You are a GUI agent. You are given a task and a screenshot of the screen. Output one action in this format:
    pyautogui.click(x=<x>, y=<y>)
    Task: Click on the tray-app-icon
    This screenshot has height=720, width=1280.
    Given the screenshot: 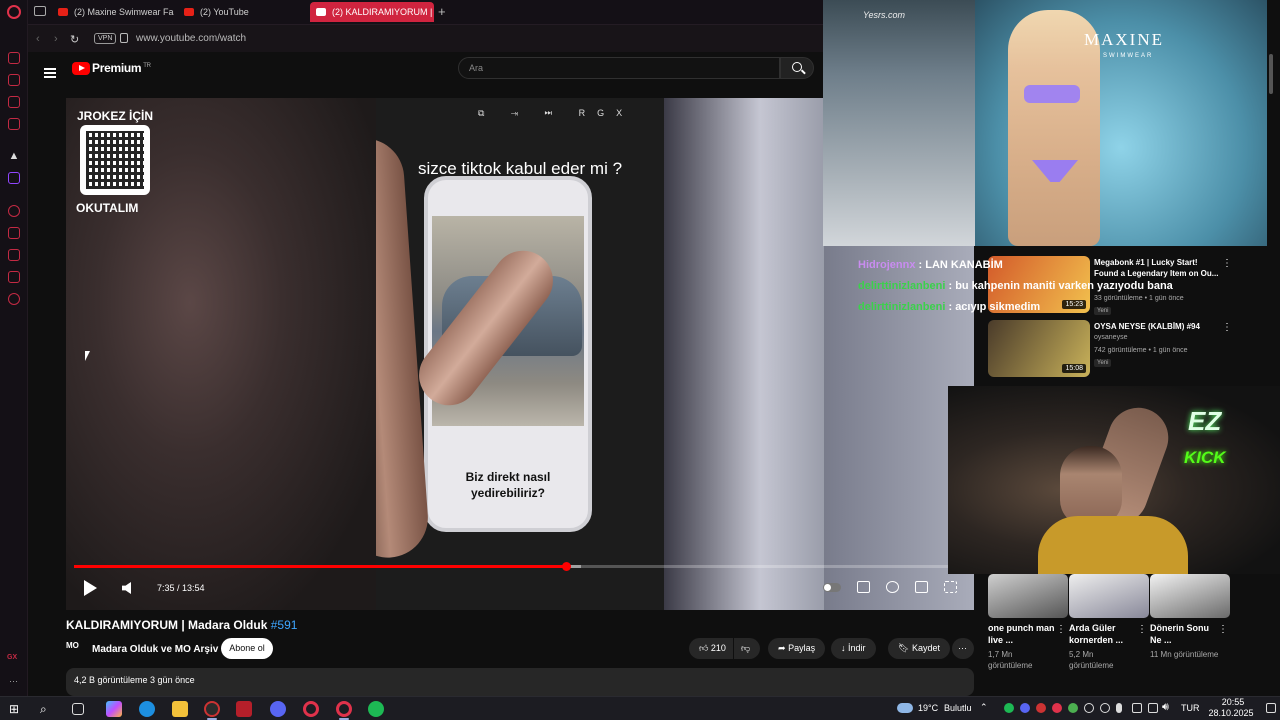 What is the action you would take?
    pyautogui.click(x=1041, y=708)
    